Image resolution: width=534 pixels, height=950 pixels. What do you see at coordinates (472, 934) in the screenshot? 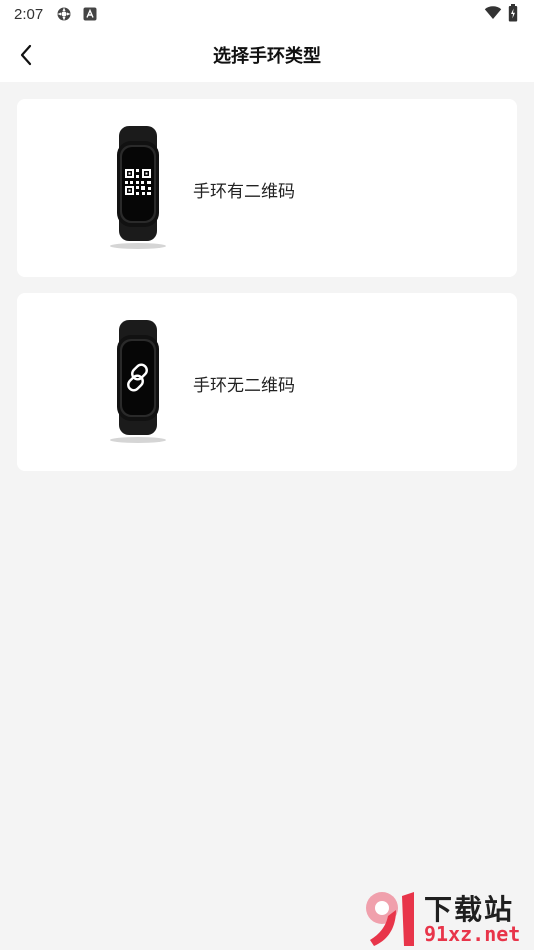
I see `watermark-url: 91xz.net` at bounding box center [472, 934].